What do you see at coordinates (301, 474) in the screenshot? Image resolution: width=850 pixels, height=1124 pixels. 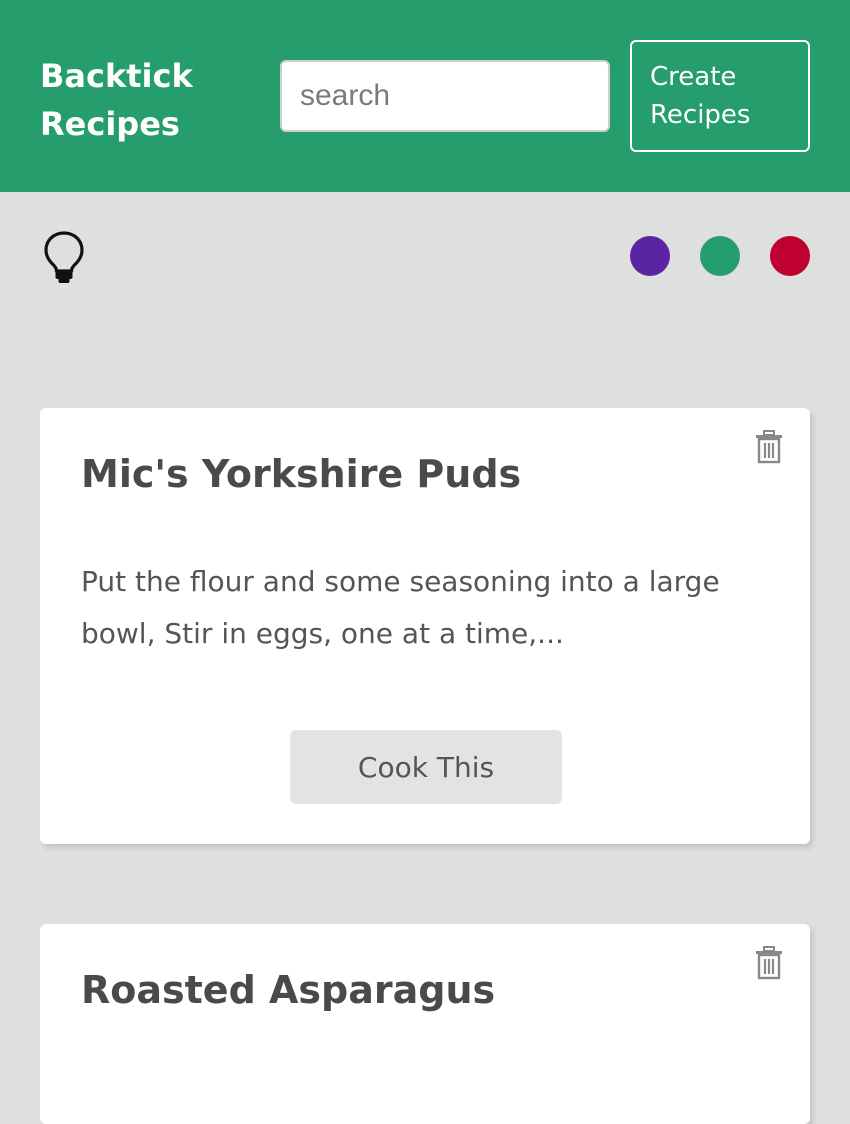 I see `recipe-title: Mic's Yorkshire Puds` at bounding box center [301, 474].